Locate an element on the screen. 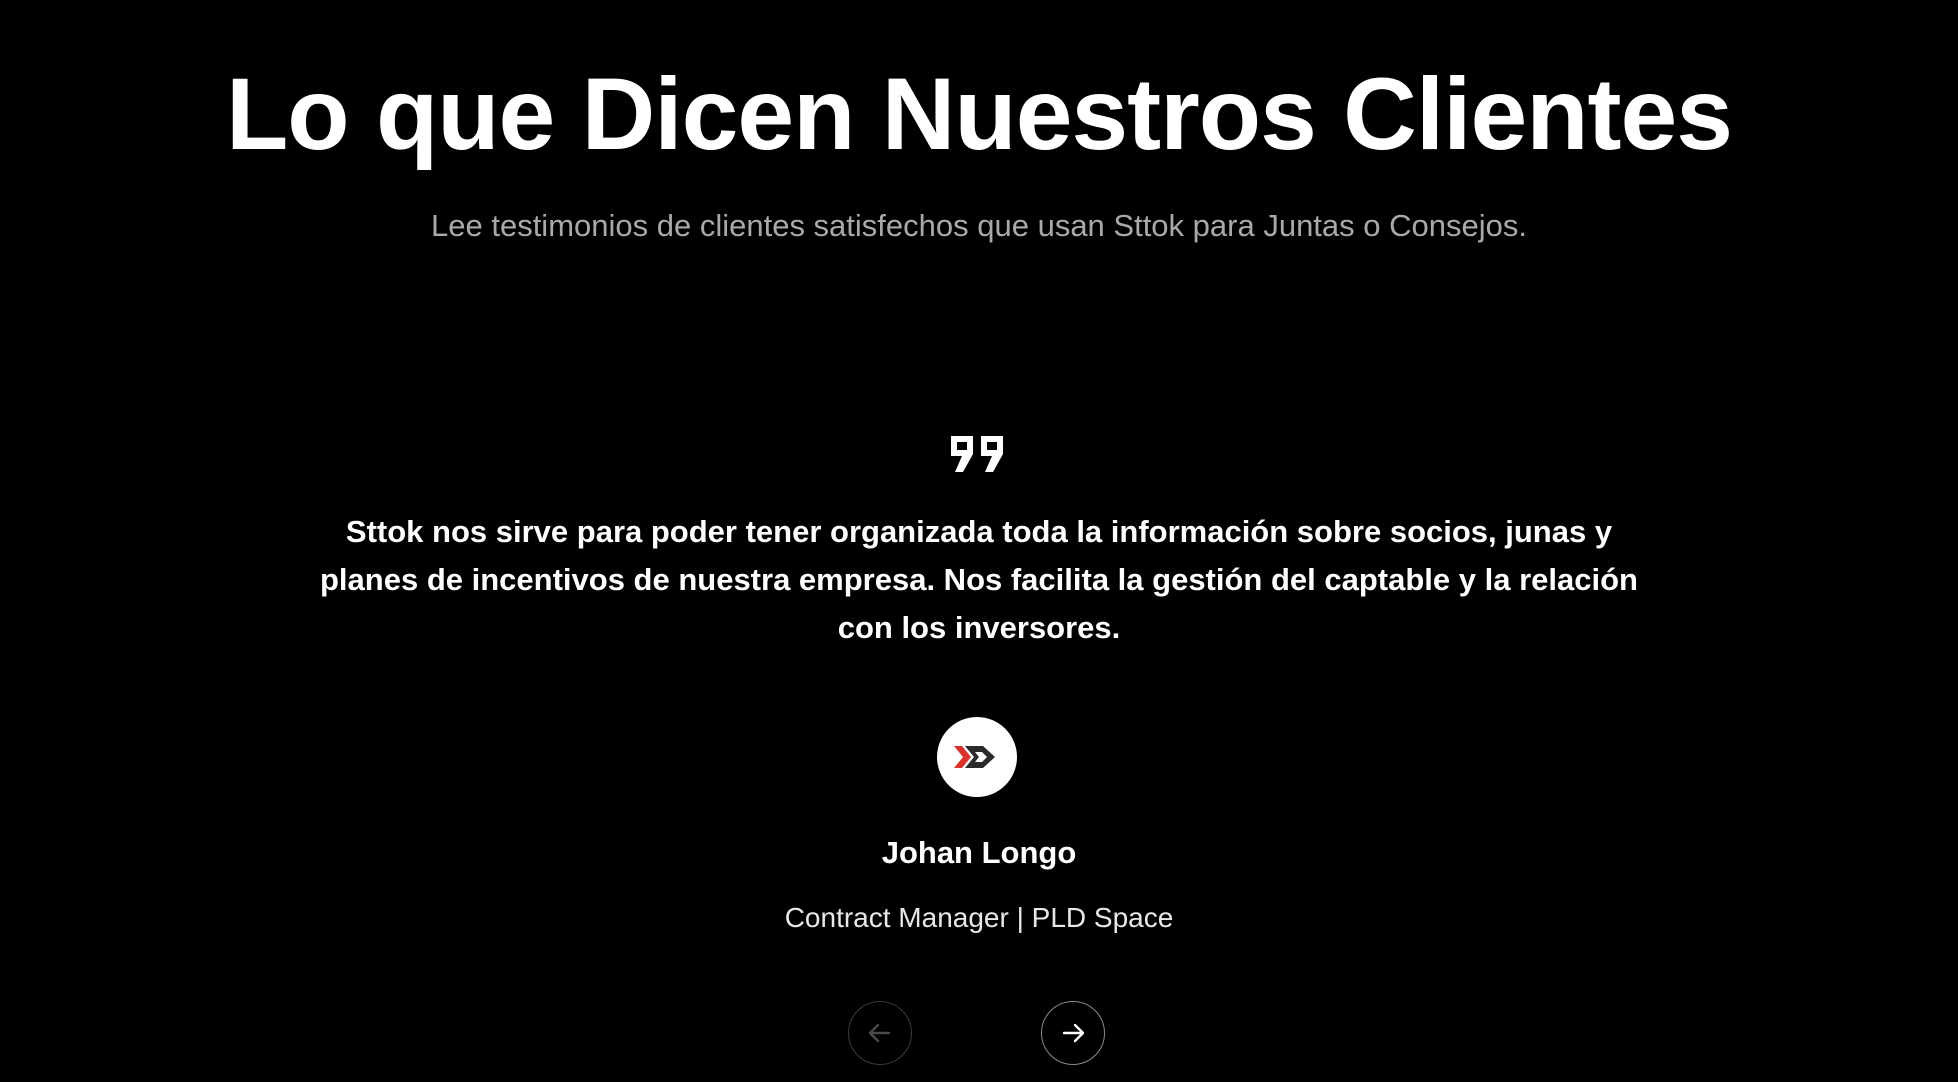  author-role: Contract Manager | PLD Space is located at coordinates (979, 917).